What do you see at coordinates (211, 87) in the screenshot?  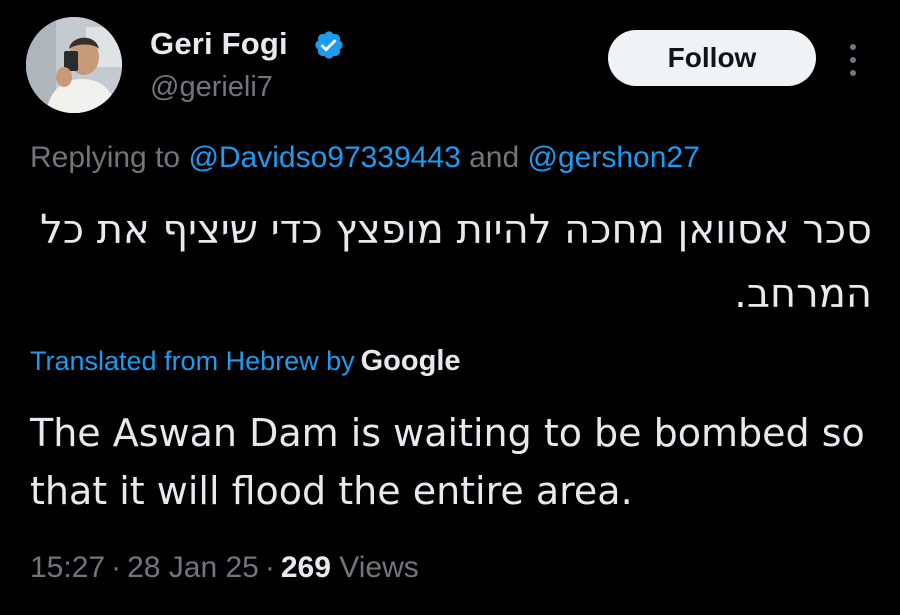 I see `author-handle: @gerieli7` at bounding box center [211, 87].